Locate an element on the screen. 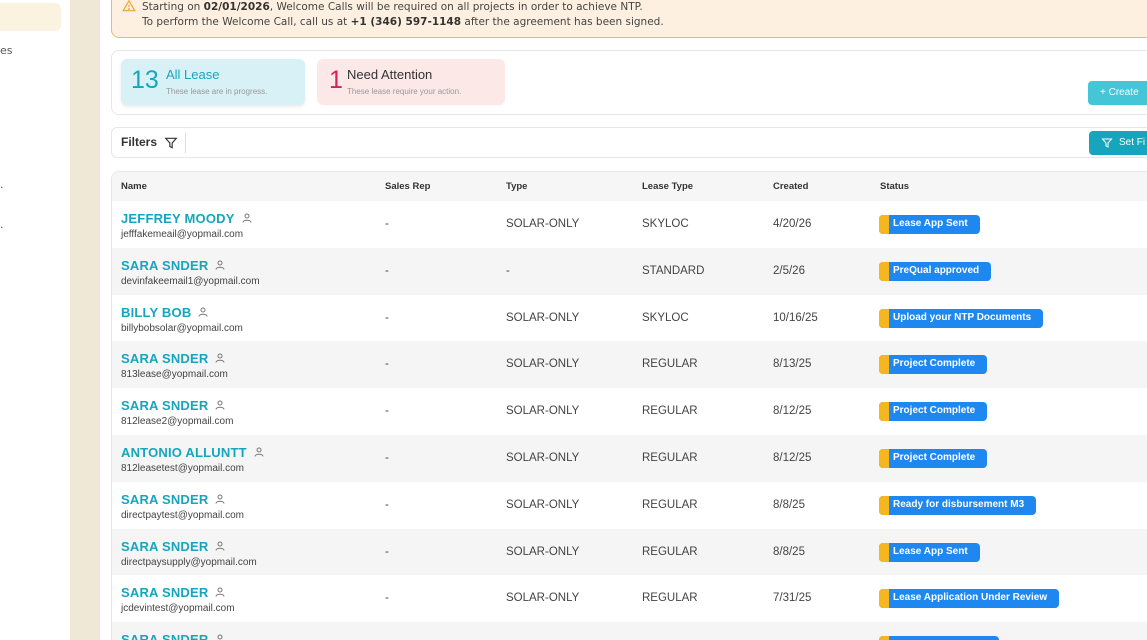  customer-name-text: ANTONIO ALLUNTT is located at coordinates (184, 452).